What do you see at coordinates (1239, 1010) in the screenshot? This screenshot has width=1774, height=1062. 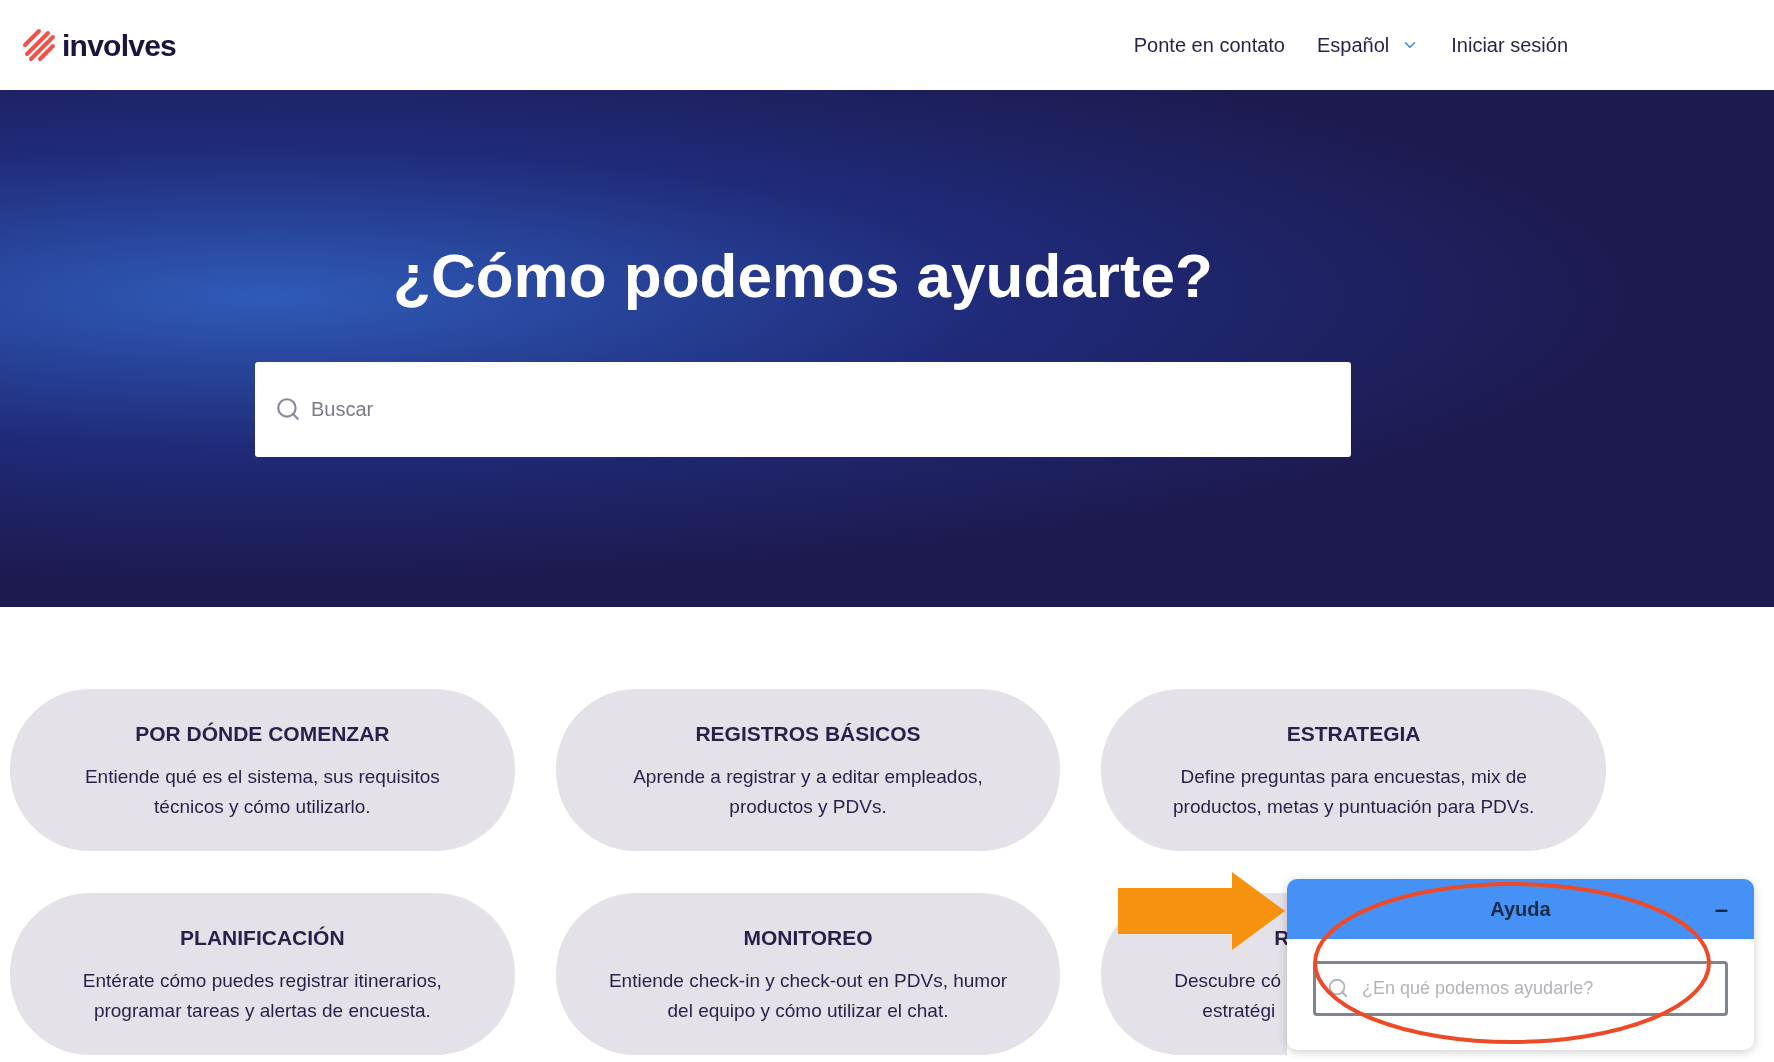 I see `card-description: estratégi` at bounding box center [1239, 1010].